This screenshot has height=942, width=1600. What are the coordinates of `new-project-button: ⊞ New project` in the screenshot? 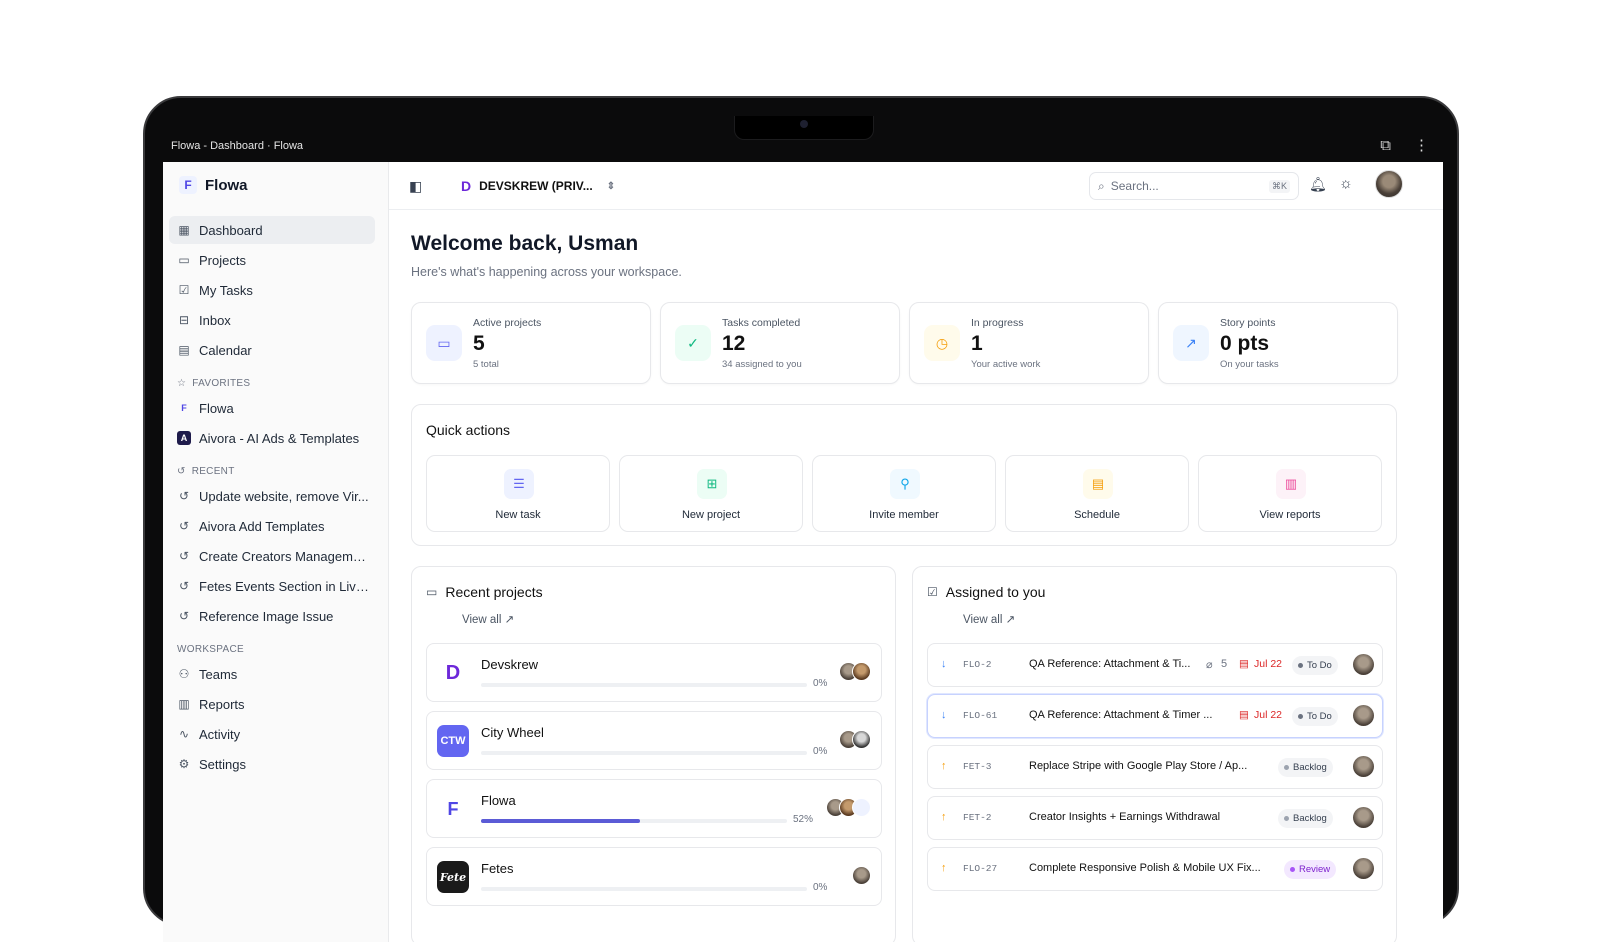 It's located at (711, 493).